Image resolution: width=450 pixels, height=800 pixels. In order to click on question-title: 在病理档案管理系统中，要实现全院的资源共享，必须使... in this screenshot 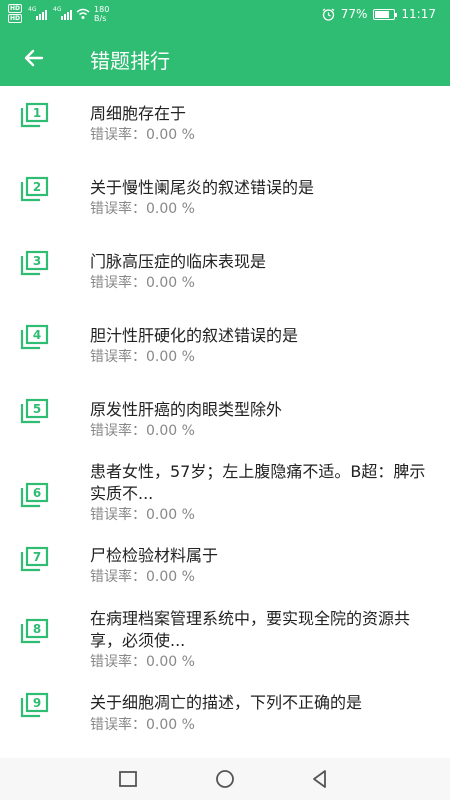, I will do `click(250, 629)`.